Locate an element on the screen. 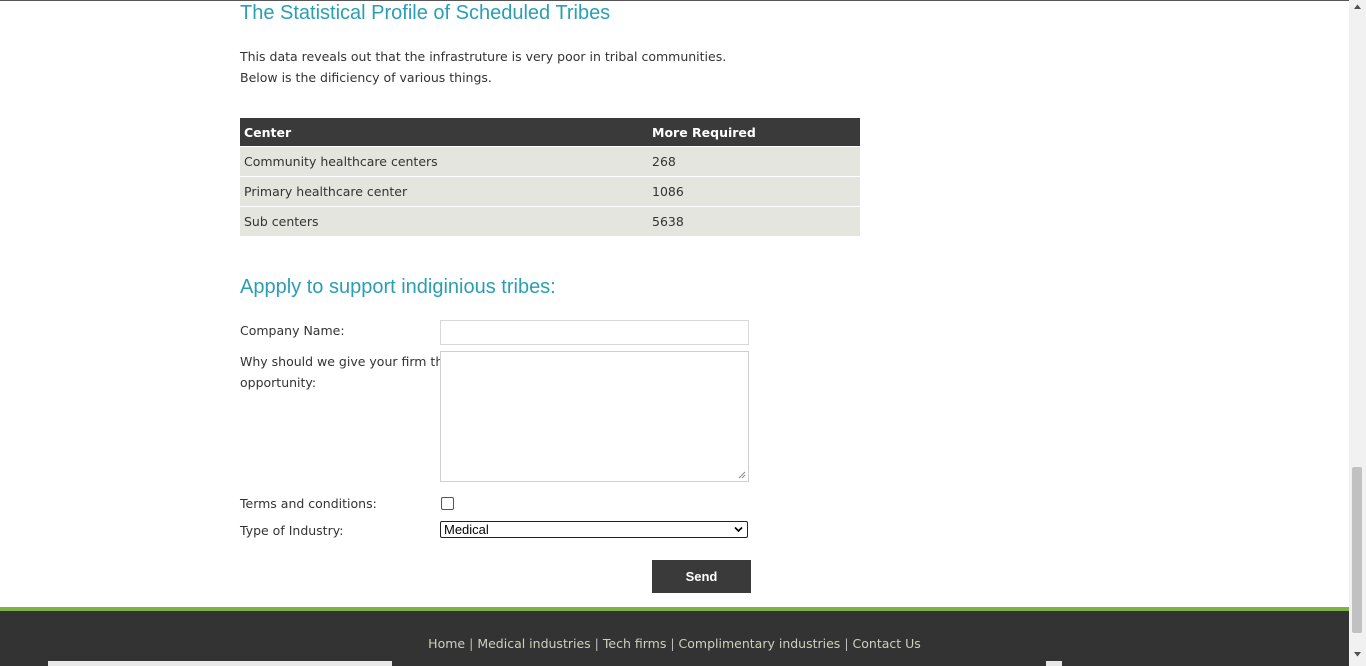  footer-link-medical-industries: Medical industries is located at coordinates (533, 643).